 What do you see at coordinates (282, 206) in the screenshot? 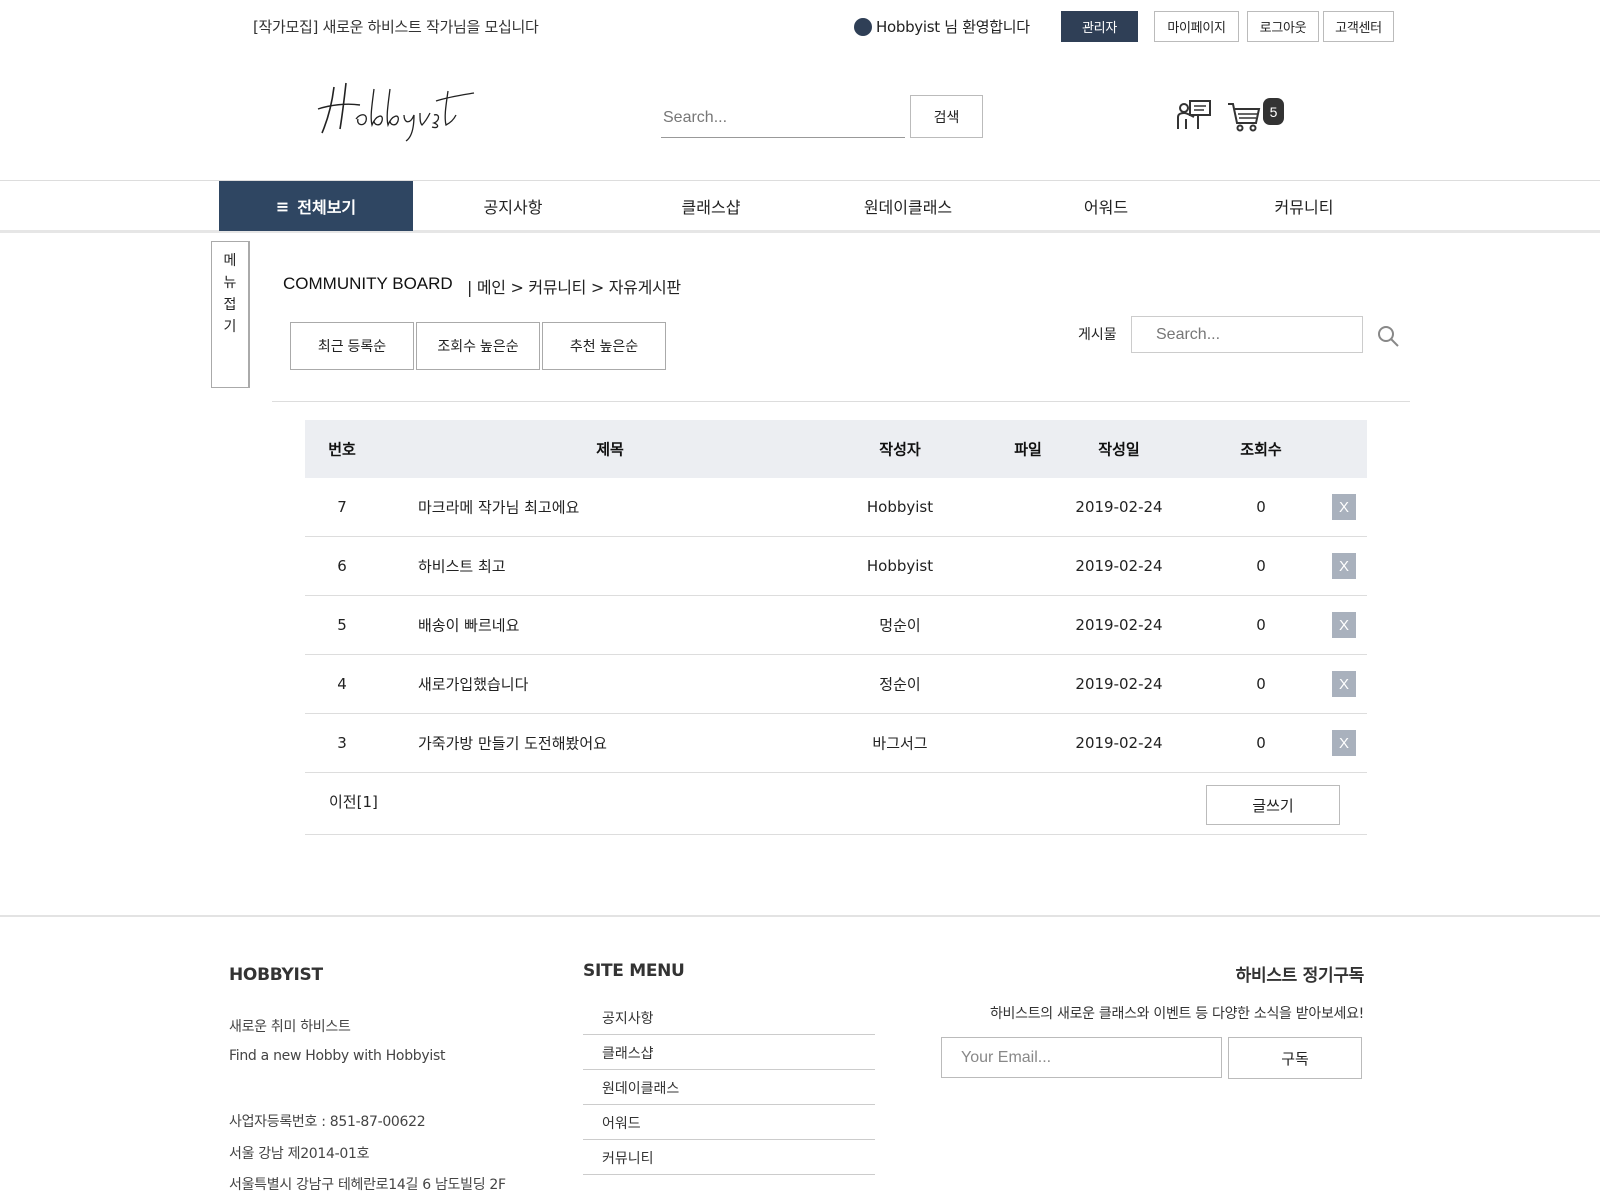
I see `hamburger-icon: ≡` at bounding box center [282, 206].